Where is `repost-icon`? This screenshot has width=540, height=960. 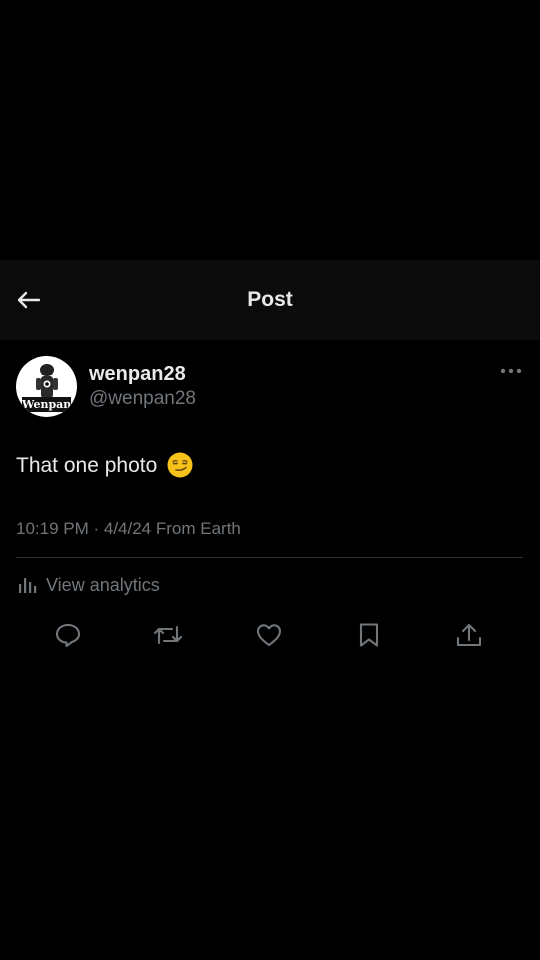
repost-icon is located at coordinates (168, 635).